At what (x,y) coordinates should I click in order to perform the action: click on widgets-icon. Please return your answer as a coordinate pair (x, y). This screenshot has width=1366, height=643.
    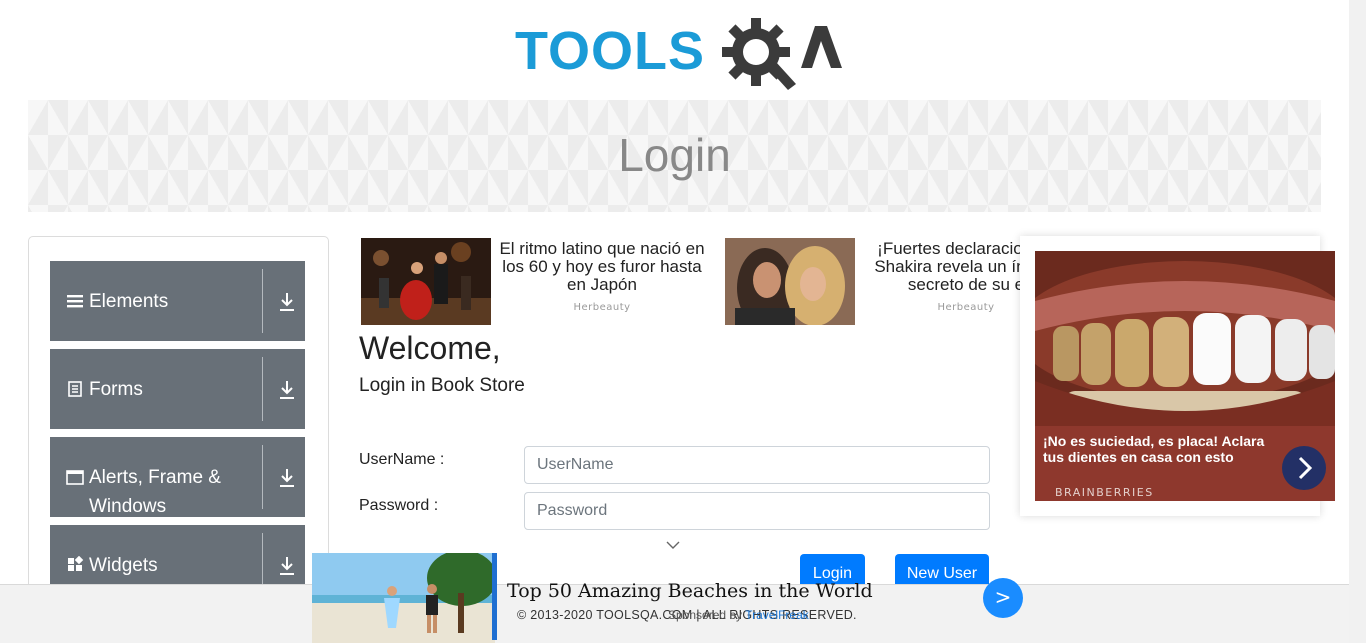
    Looking at the image, I should click on (76, 563).